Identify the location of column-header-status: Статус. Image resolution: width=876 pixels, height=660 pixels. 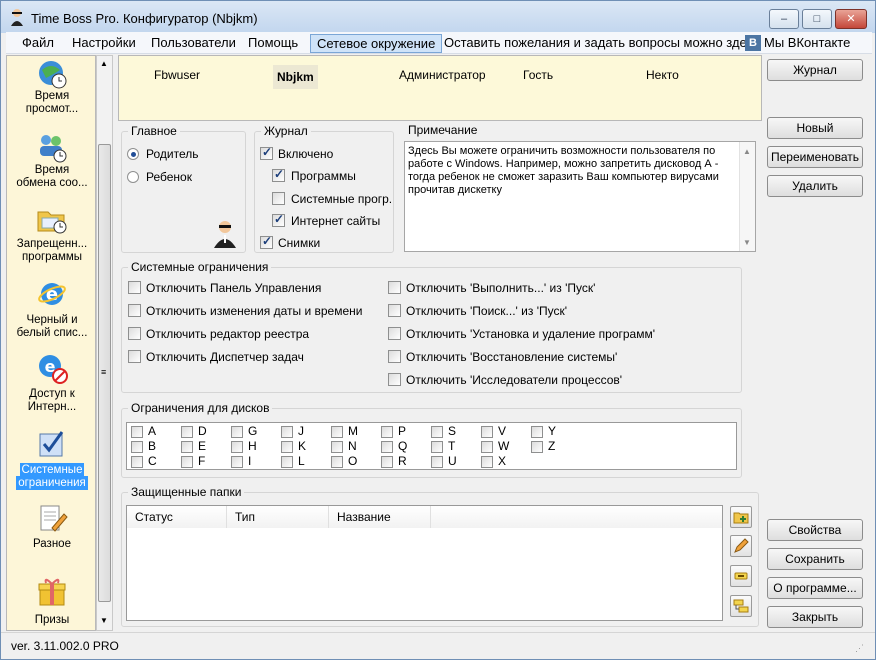
(177, 517).